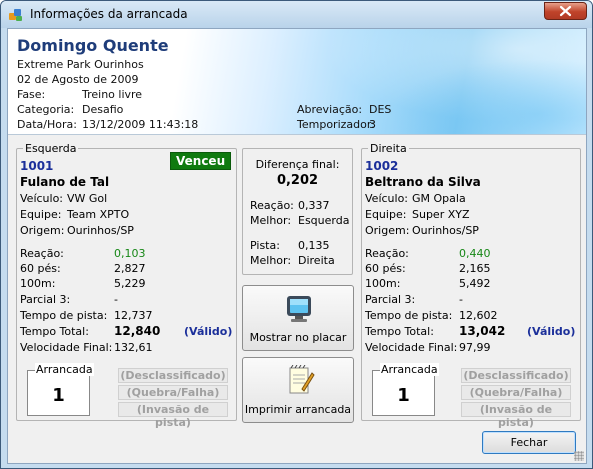  Describe the element at coordinates (388, 148) in the screenshot. I see `right-group-label: Direita` at that location.